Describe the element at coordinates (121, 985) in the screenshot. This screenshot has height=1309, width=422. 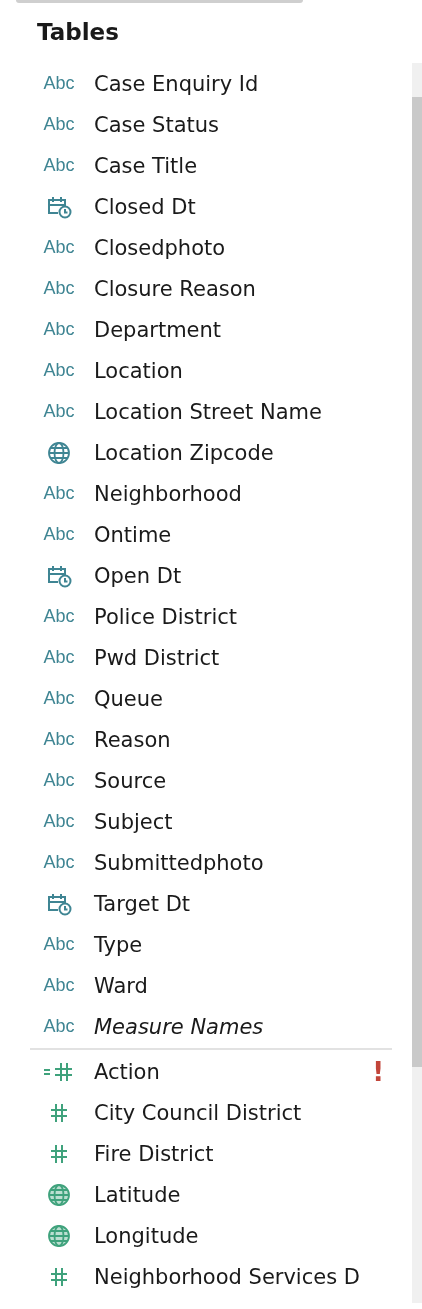
I see `field-name: Ward` at that location.